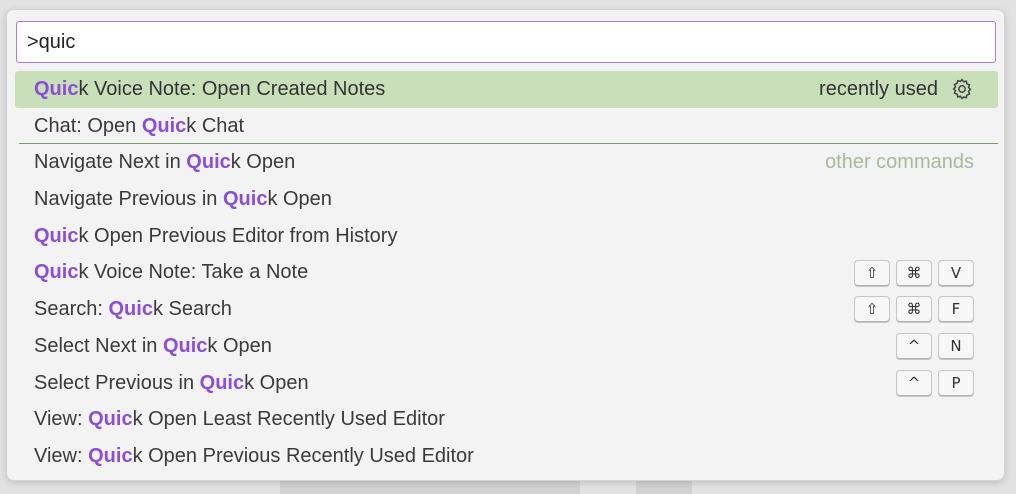 This screenshot has width=1016, height=494. I want to click on command-label-post: k Search, so click(192, 309).